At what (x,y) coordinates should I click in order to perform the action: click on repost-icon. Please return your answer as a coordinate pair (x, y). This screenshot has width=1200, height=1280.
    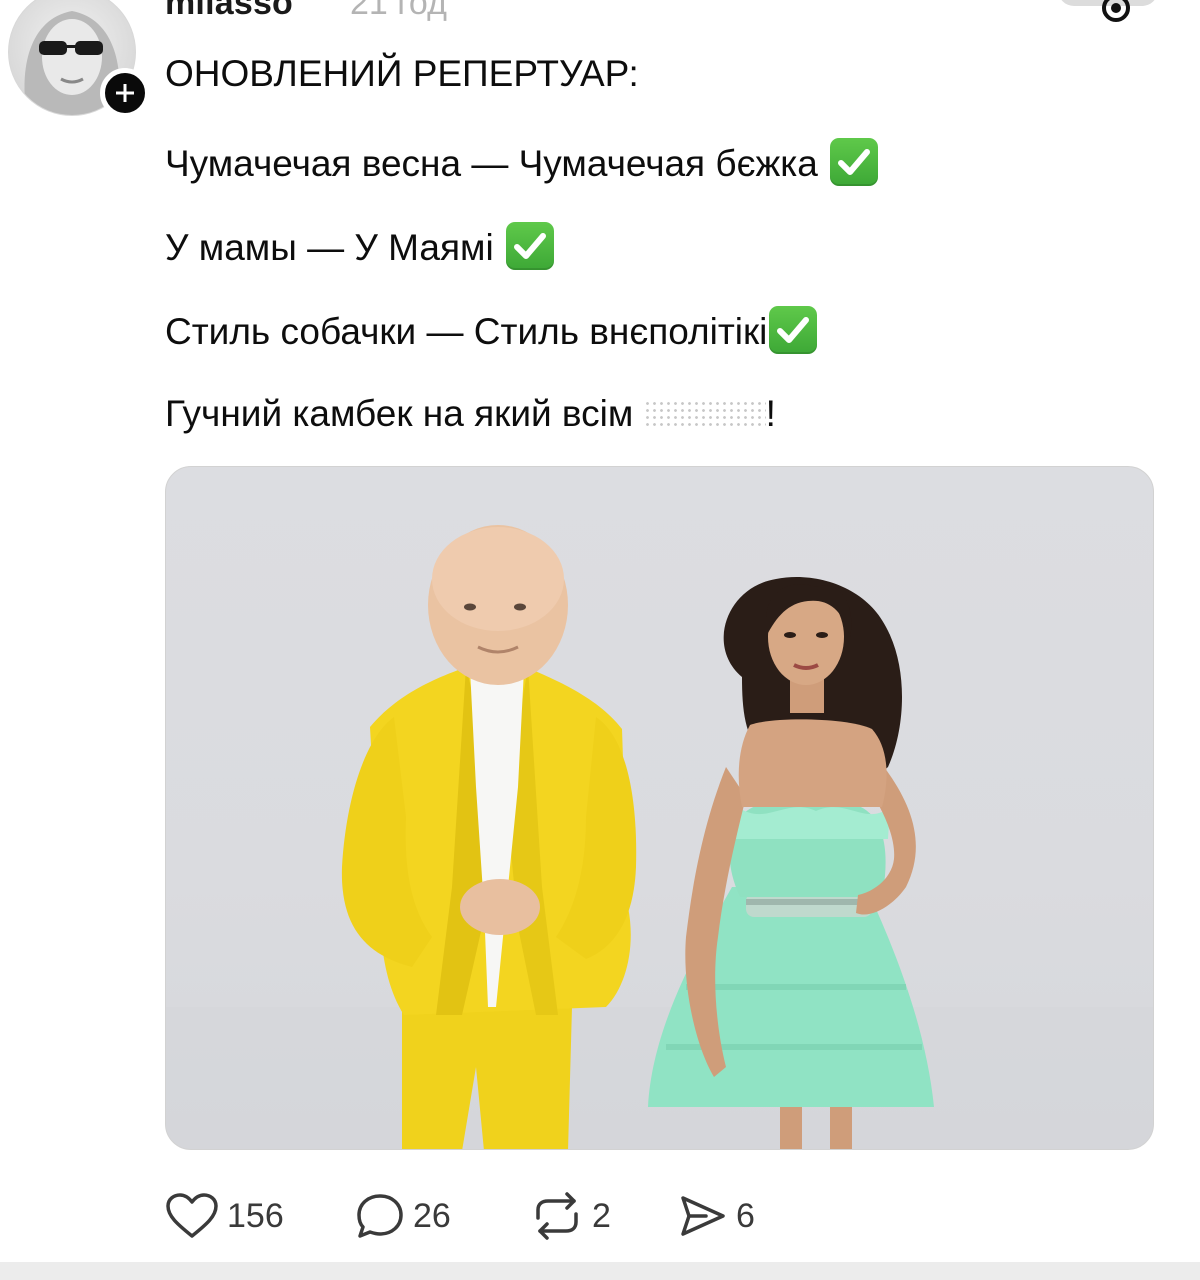
    Looking at the image, I should click on (557, 1216).